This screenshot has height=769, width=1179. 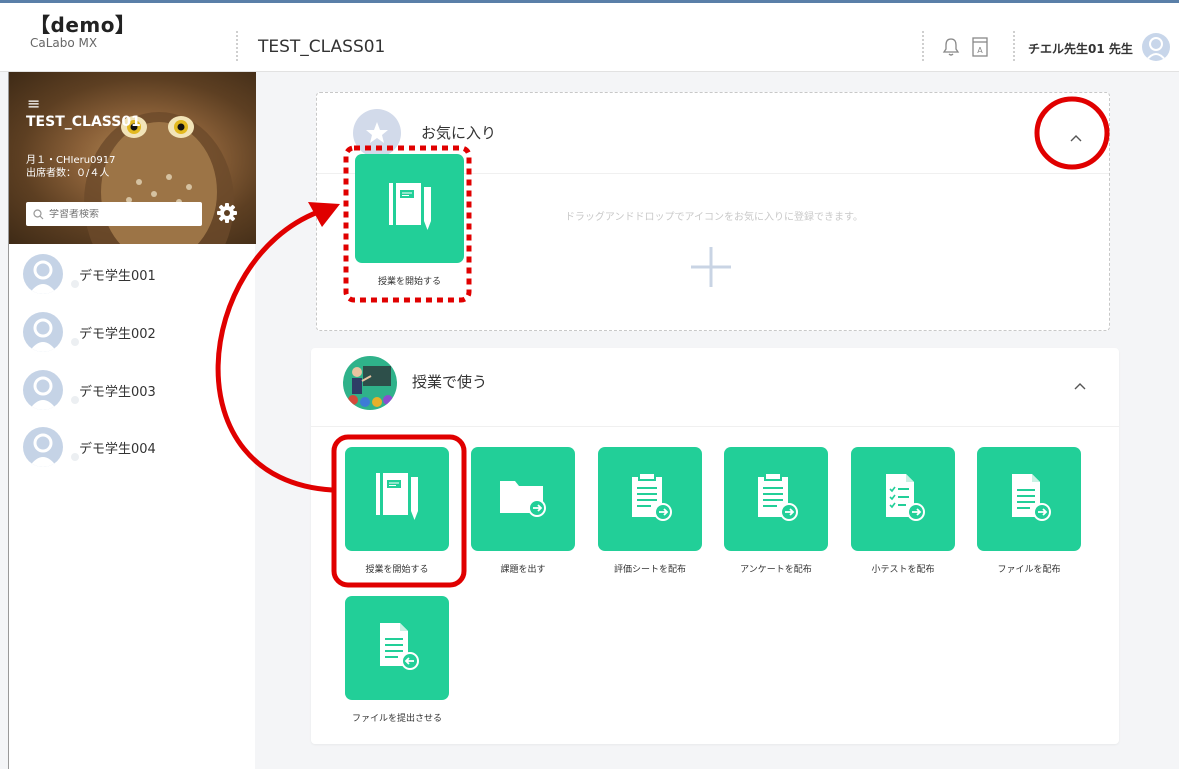 I want to click on document-return-icon, so click(x=397, y=648).